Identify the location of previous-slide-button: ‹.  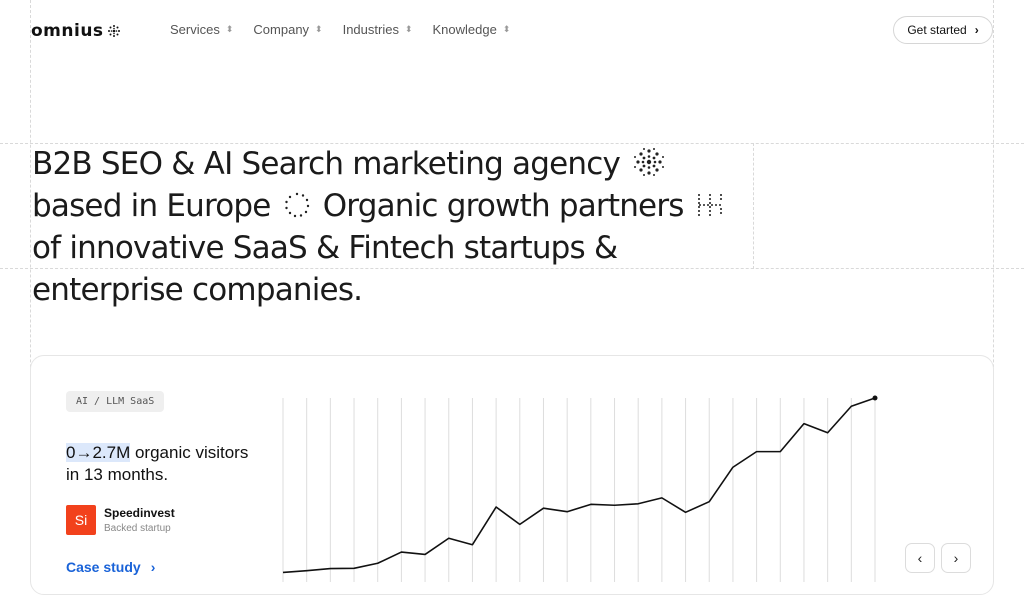
(920, 558).